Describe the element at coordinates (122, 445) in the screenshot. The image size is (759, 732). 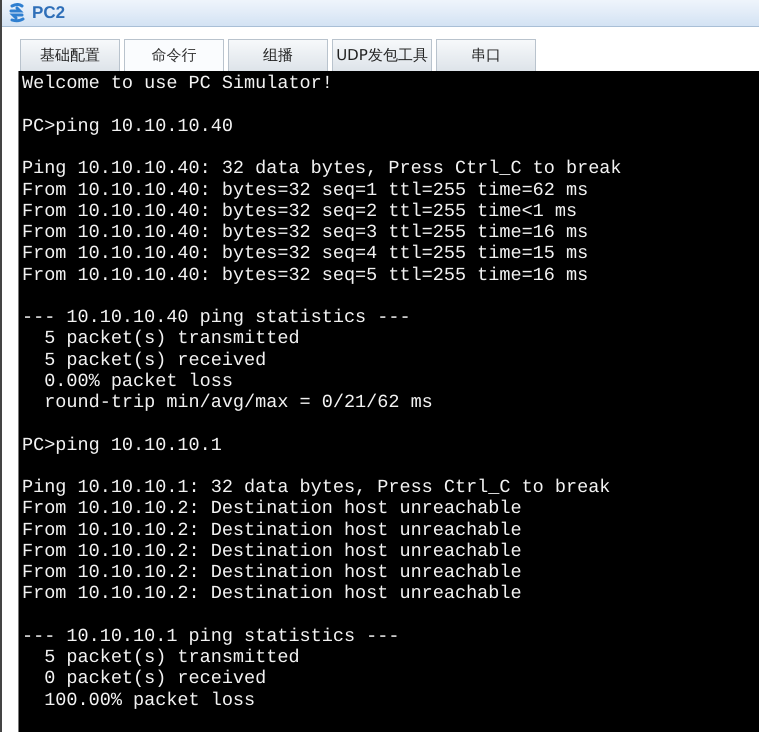
I see `terminal-line: PC>ping 10.10.10.1` at that location.